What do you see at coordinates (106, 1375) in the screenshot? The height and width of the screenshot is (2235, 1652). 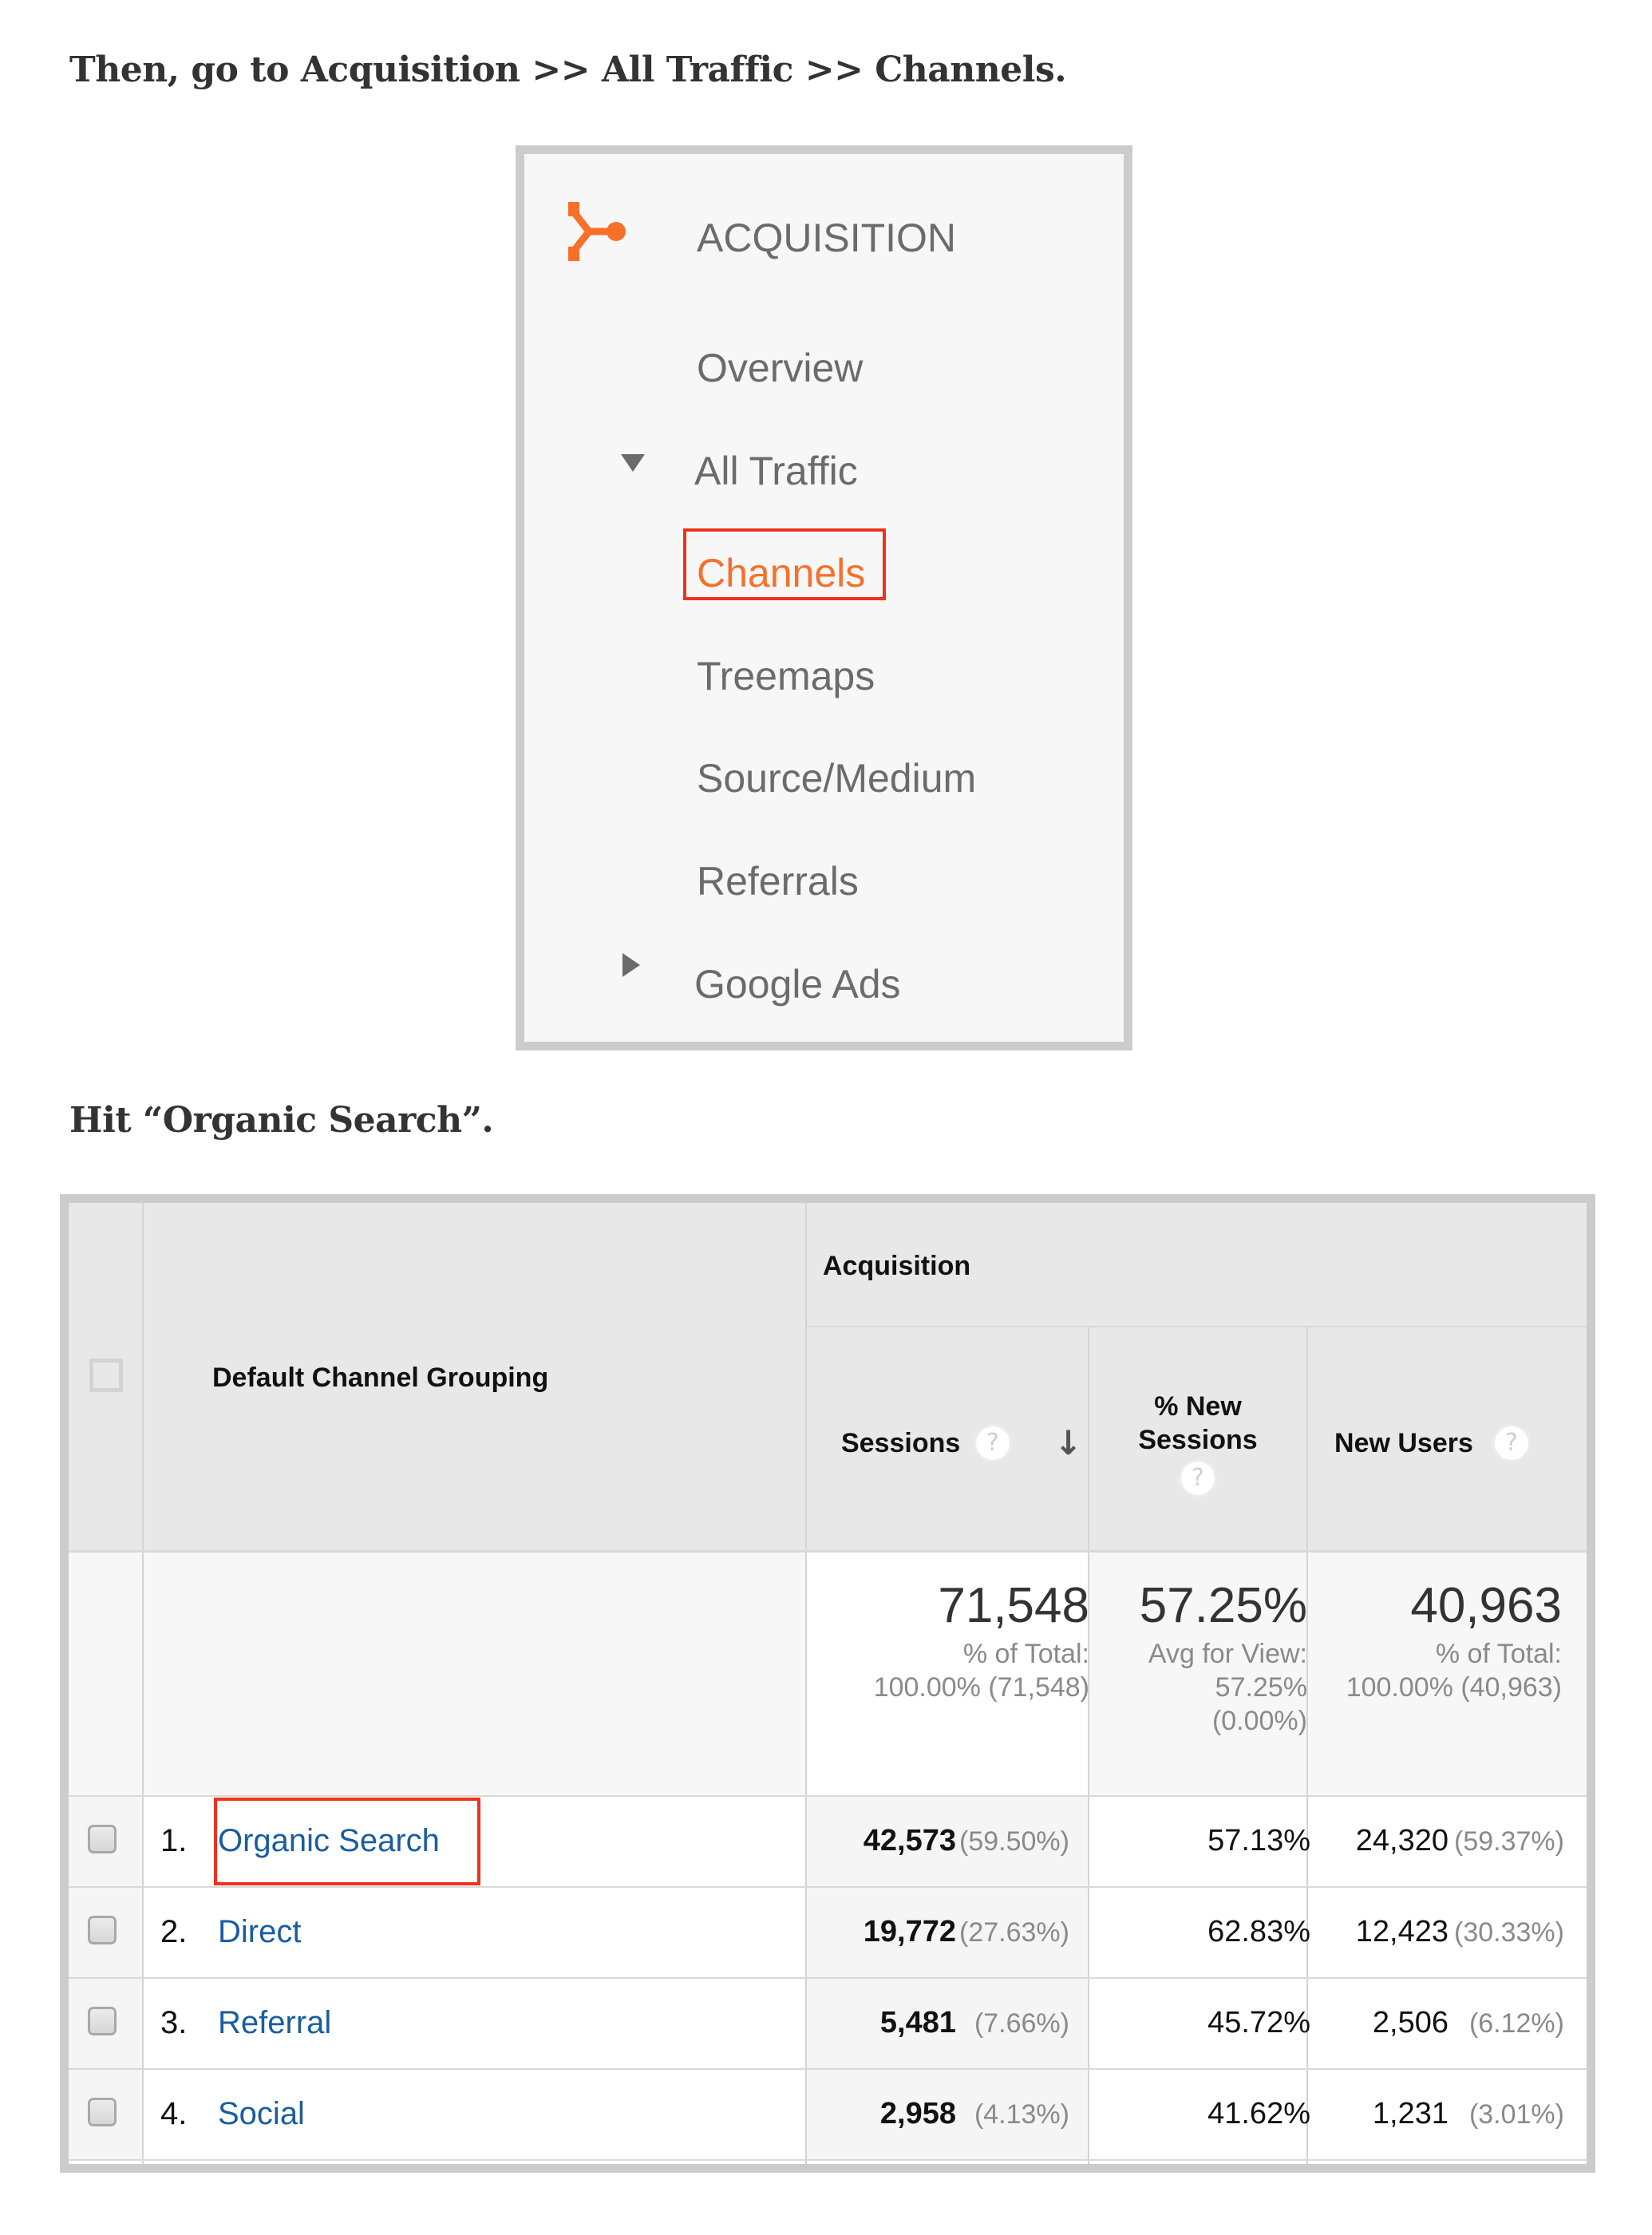 I see `select-all-checkbox` at bounding box center [106, 1375].